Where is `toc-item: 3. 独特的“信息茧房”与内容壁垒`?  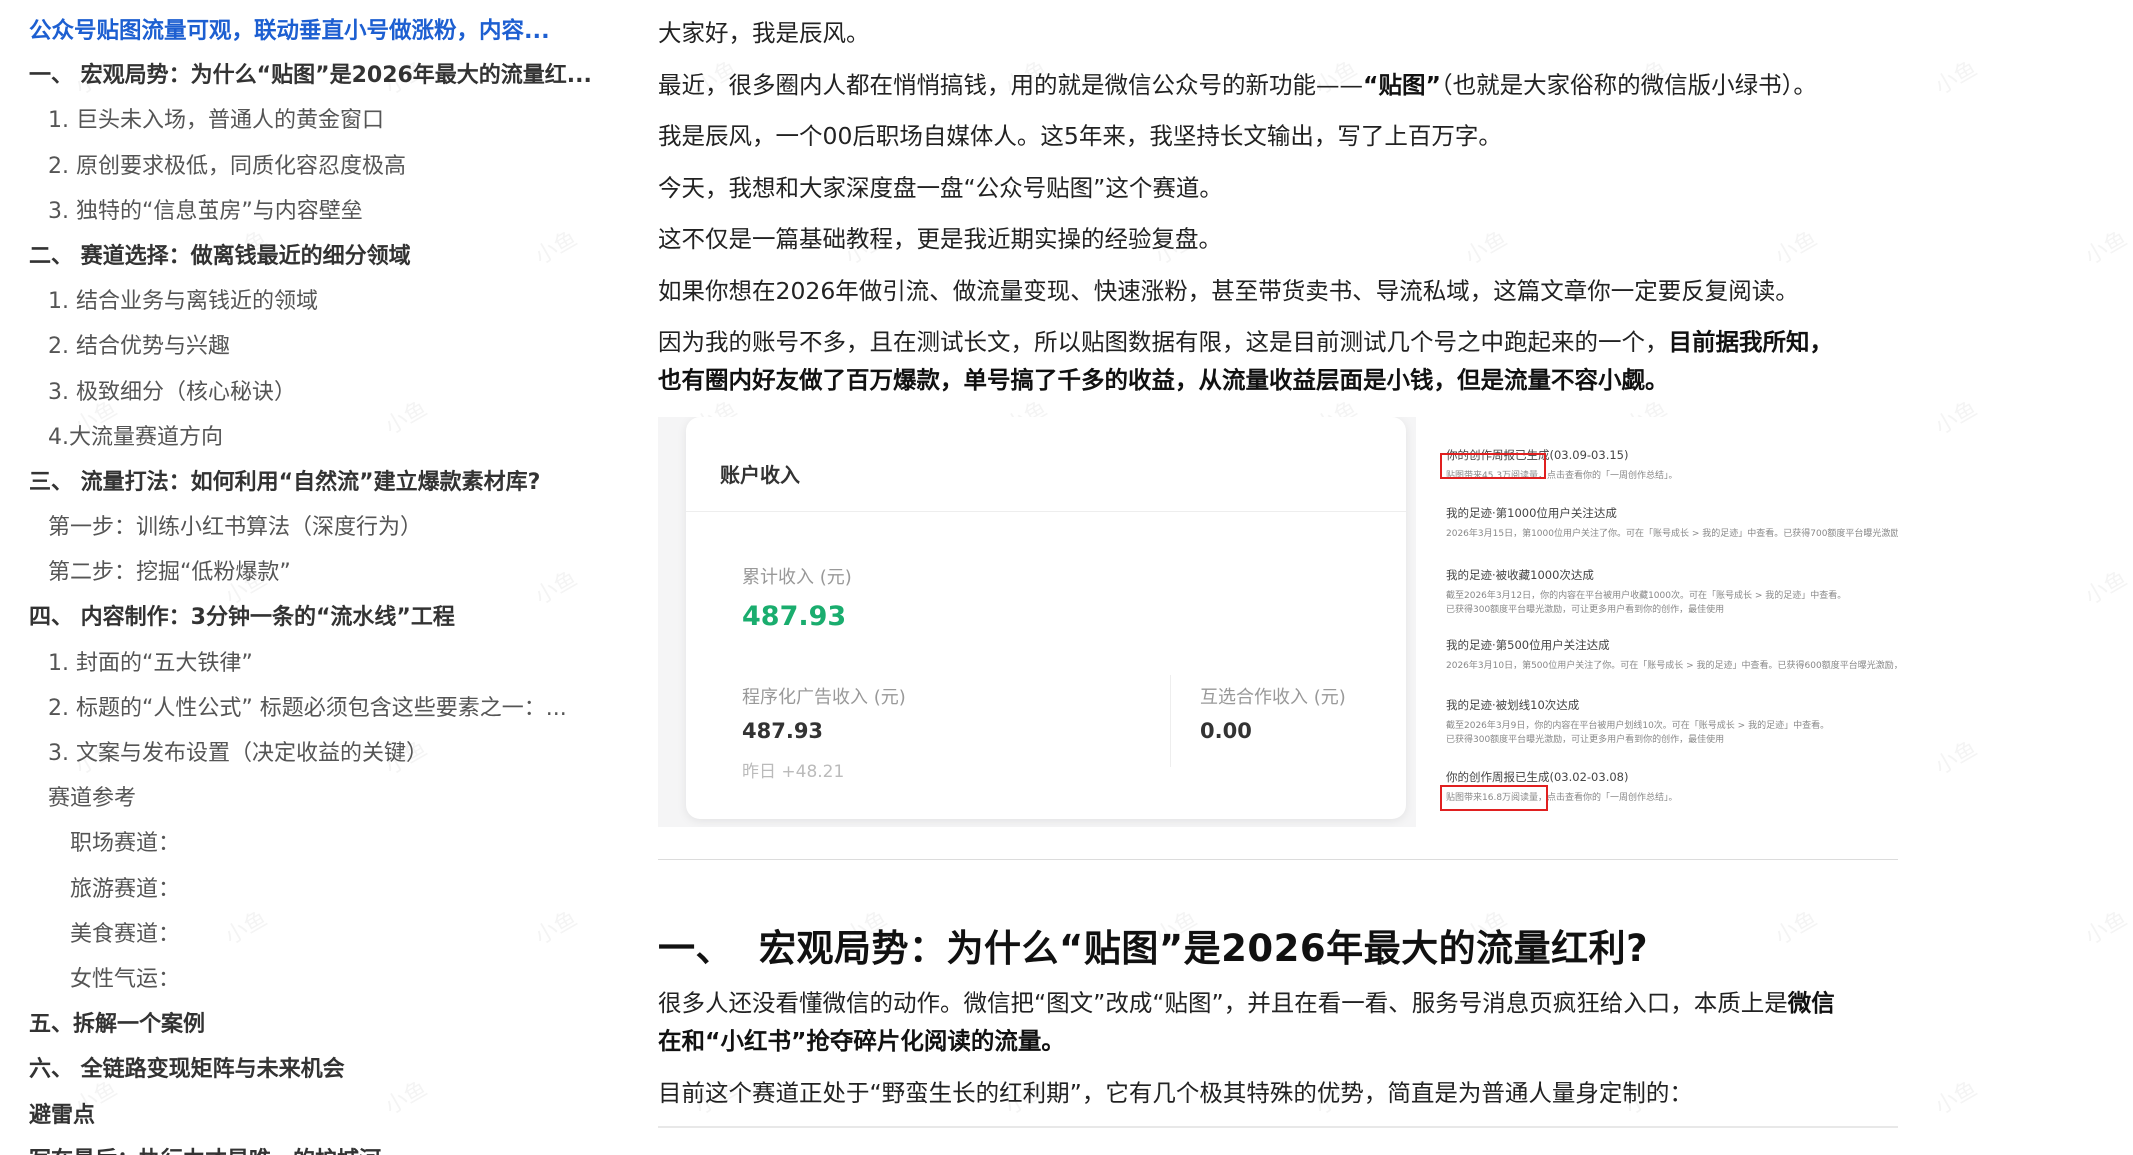 toc-item: 3. 独特的“信息茧房”与内容壁垒 is located at coordinates (300, 215).